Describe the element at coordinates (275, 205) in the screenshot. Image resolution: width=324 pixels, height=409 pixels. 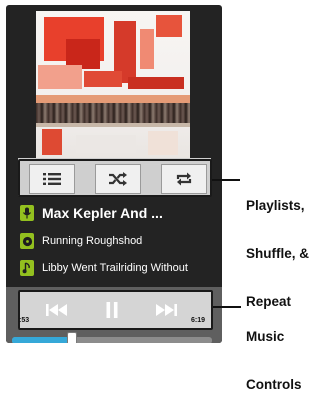
I see `options-annotation-line-1: Playlists,` at that location.